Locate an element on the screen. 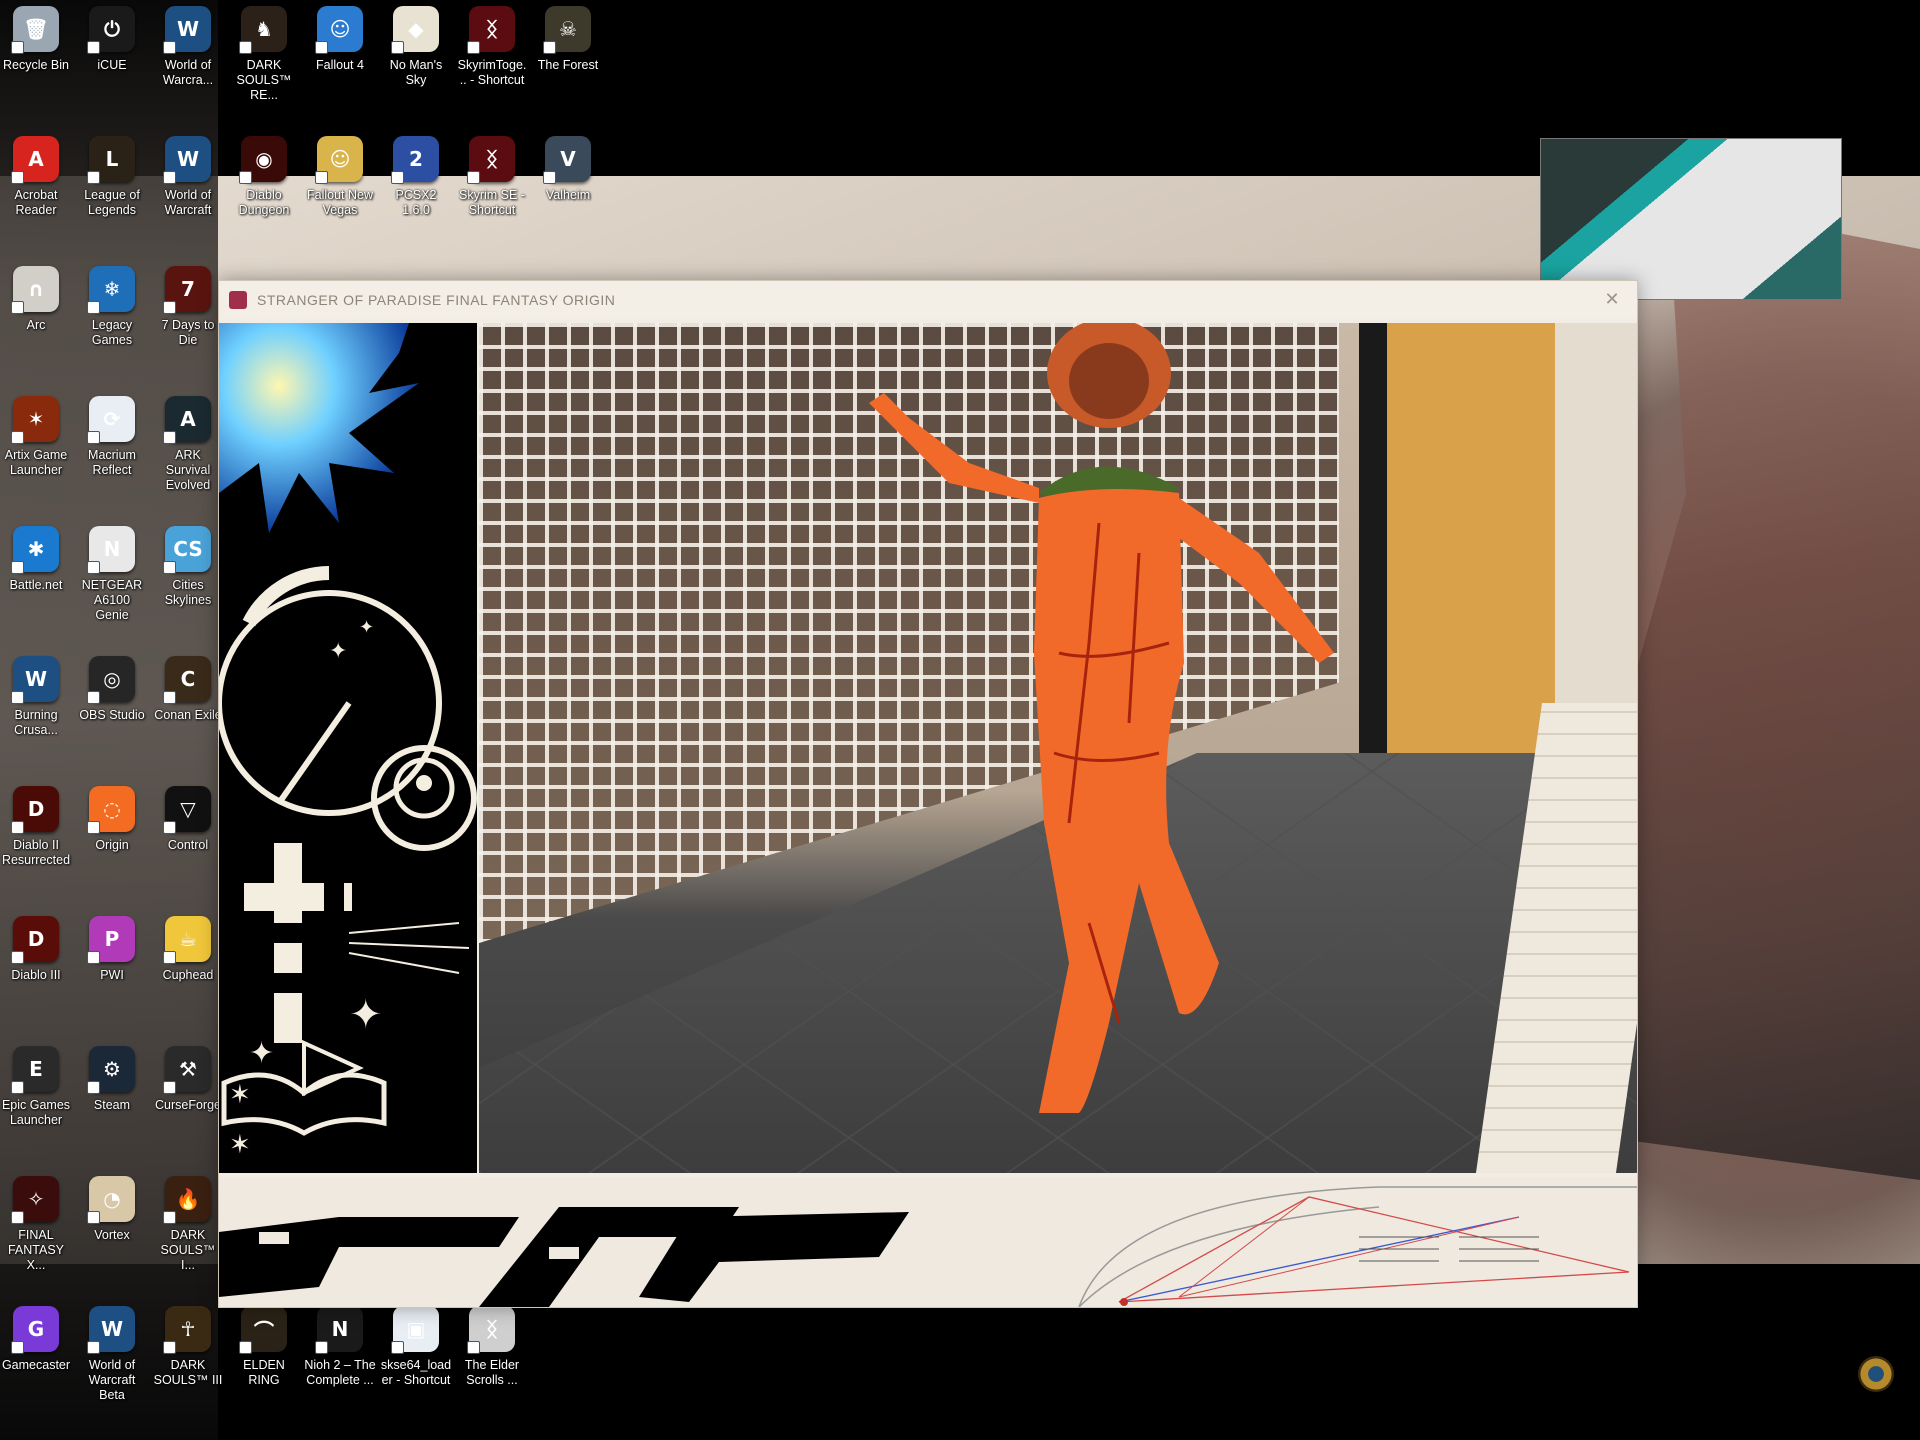 This screenshot has width=1920, height=1440. cities-skylines-icon: CS is located at coordinates (187, 550).